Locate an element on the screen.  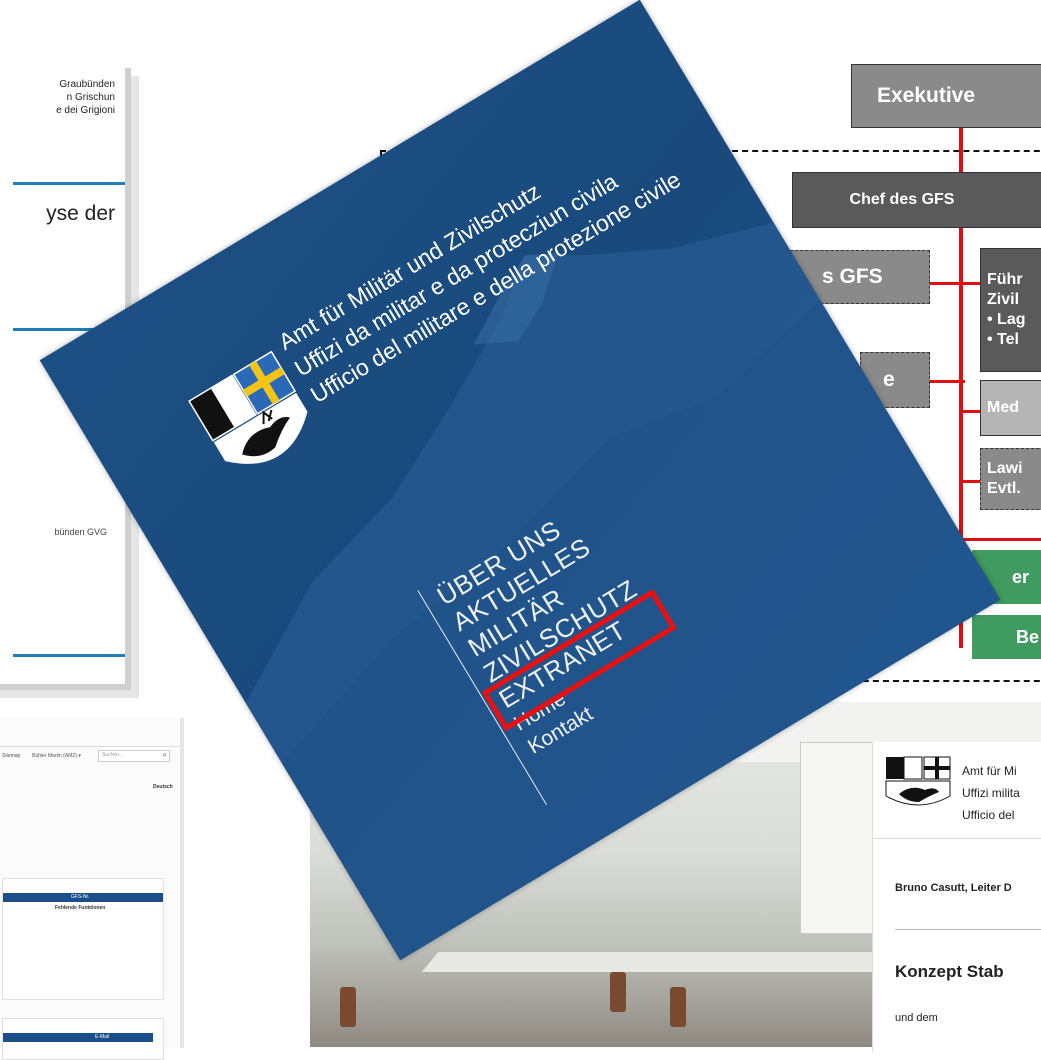
green-label-2: Be is located at coordinates (1028, 636).